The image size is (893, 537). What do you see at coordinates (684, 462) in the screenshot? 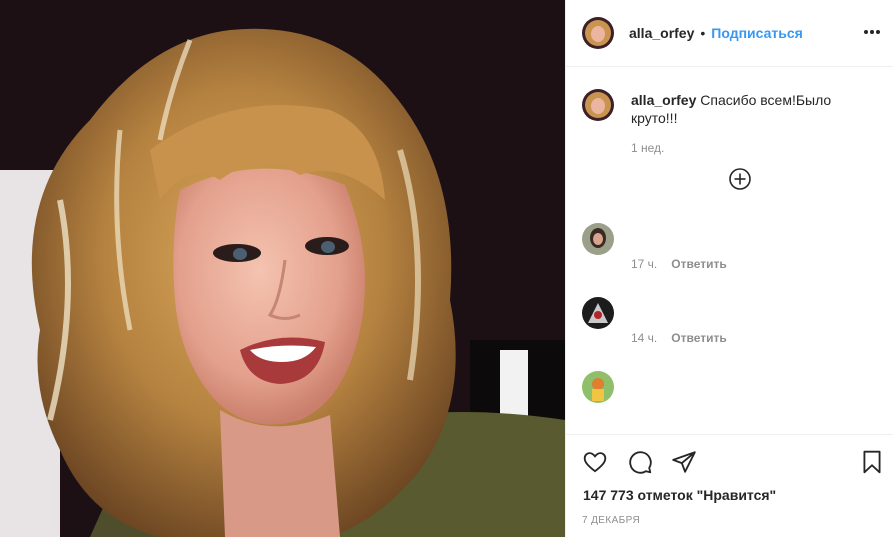
I see `paper-plane-icon` at bounding box center [684, 462].